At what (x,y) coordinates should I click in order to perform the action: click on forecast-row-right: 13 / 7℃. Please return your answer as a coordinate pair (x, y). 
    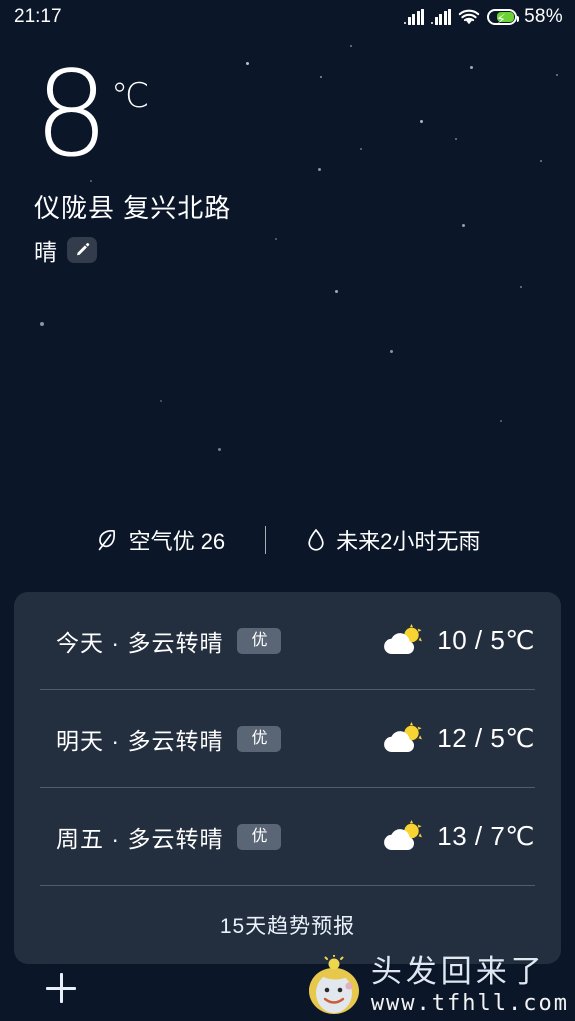
    Looking at the image, I should click on (458, 836).